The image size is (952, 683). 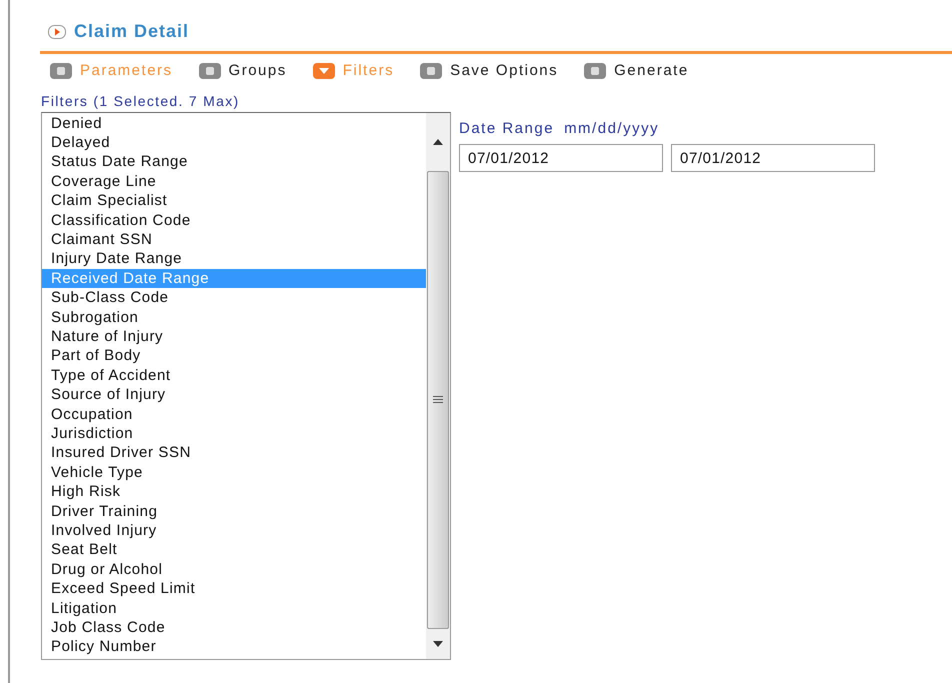 I want to click on filters-heading: Filters (1 Selected. 7 Max), so click(x=140, y=101).